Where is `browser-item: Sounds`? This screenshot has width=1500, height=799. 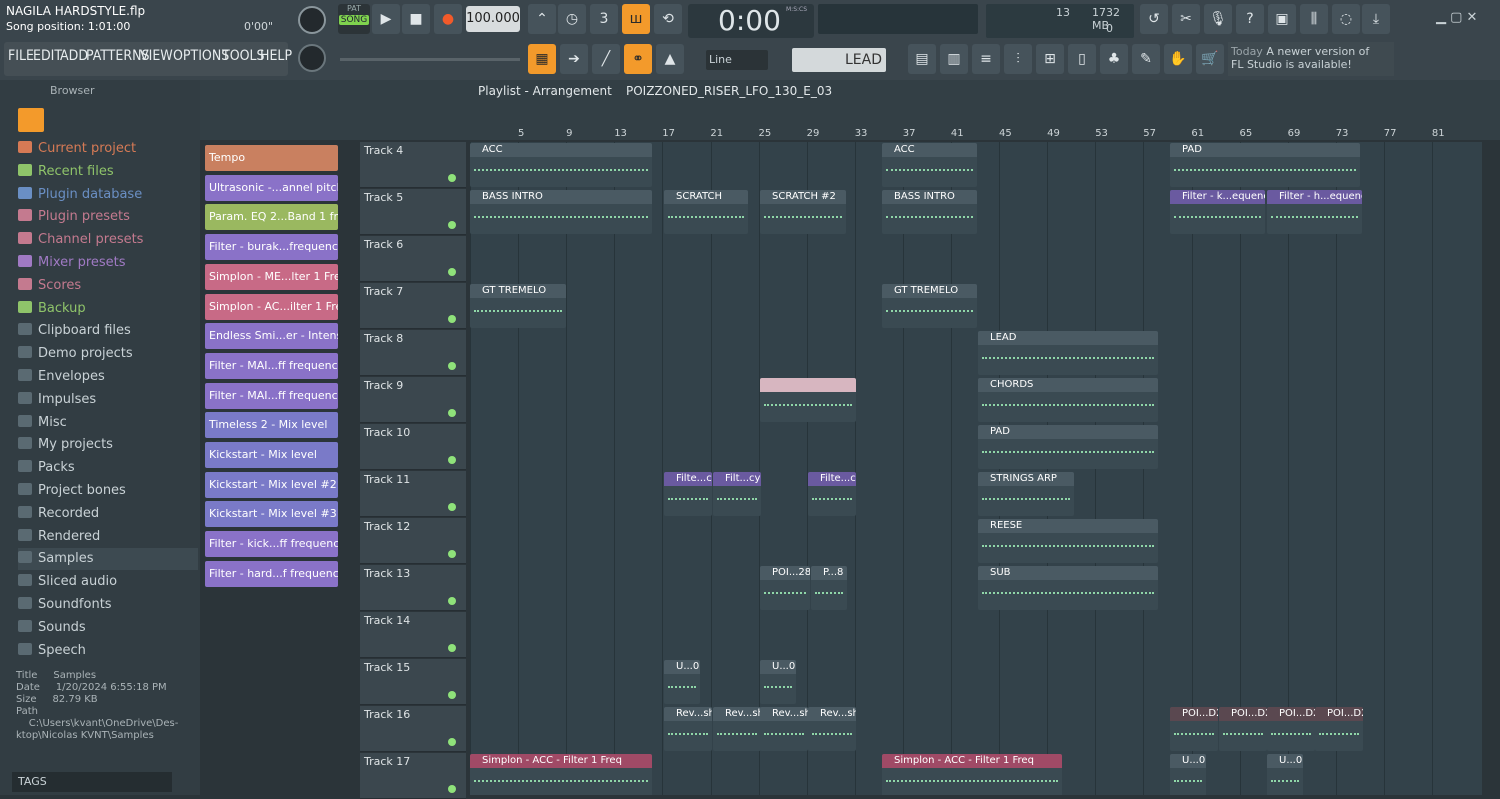 browser-item: Sounds is located at coordinates (52, 628).